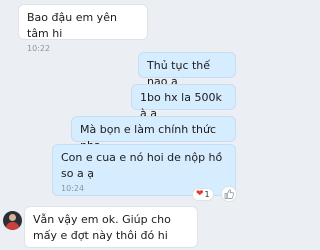 This screenshot has height=250, width=320. Describe the element at coordinates (72, 25) in the screenshot. I see `message-text: Bao đậu em yên tâm hi` at that location.